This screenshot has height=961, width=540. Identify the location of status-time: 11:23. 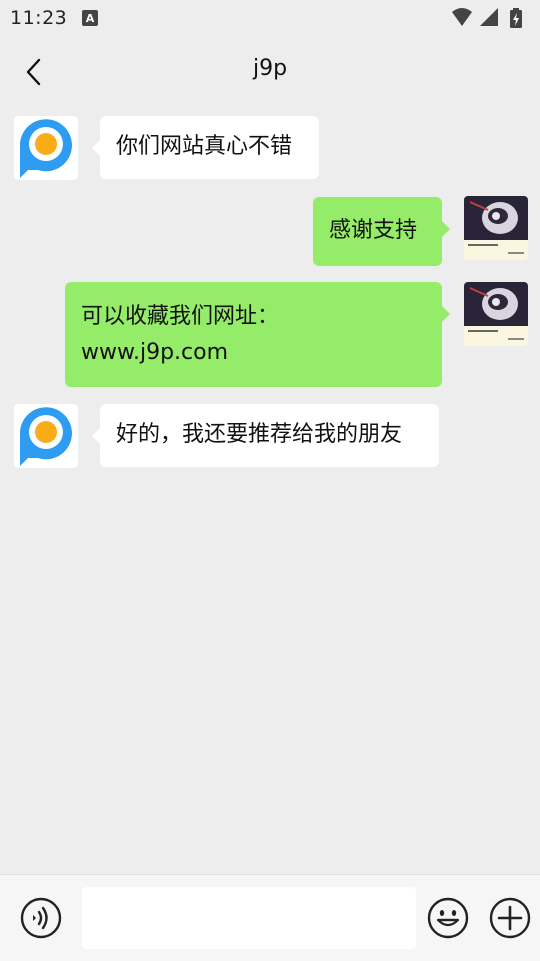
(39, 18).